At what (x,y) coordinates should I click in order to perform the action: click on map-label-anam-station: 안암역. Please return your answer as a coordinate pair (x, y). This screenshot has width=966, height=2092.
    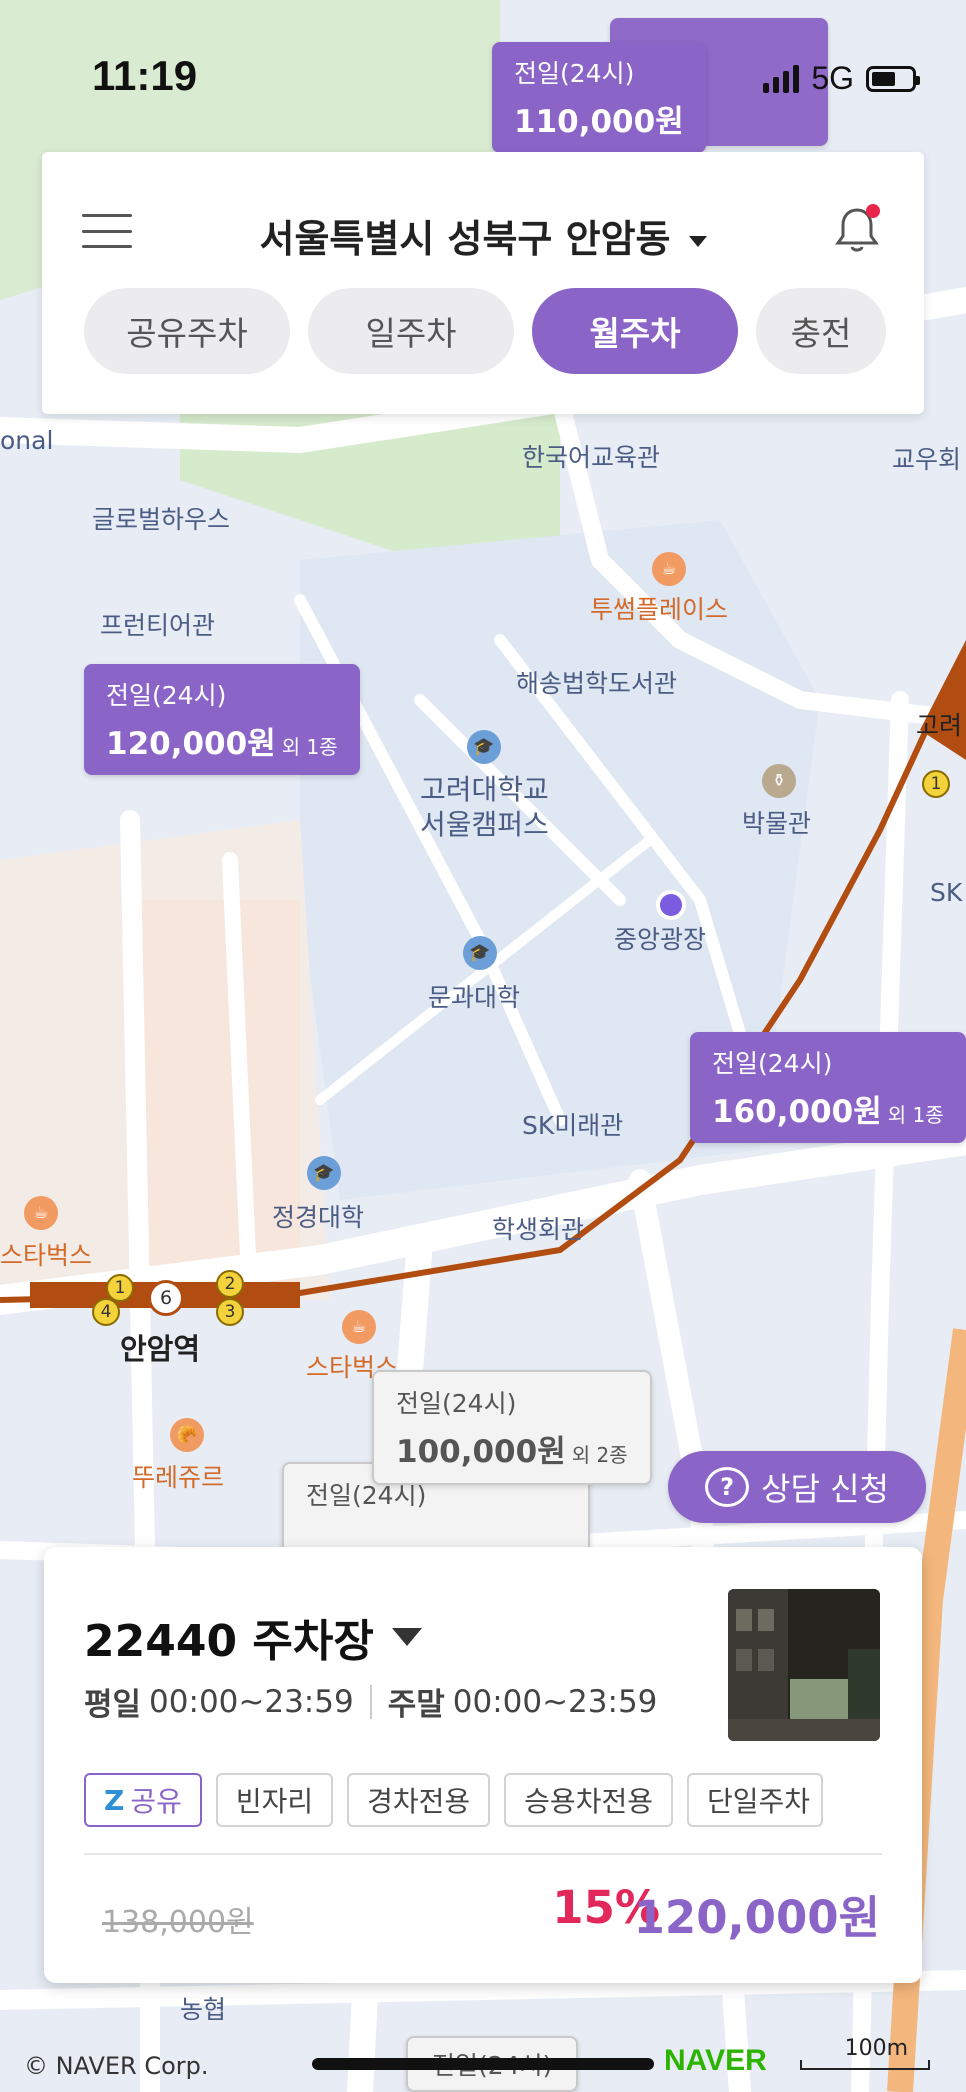
    Looking at the image, I should click on (160, 1349).